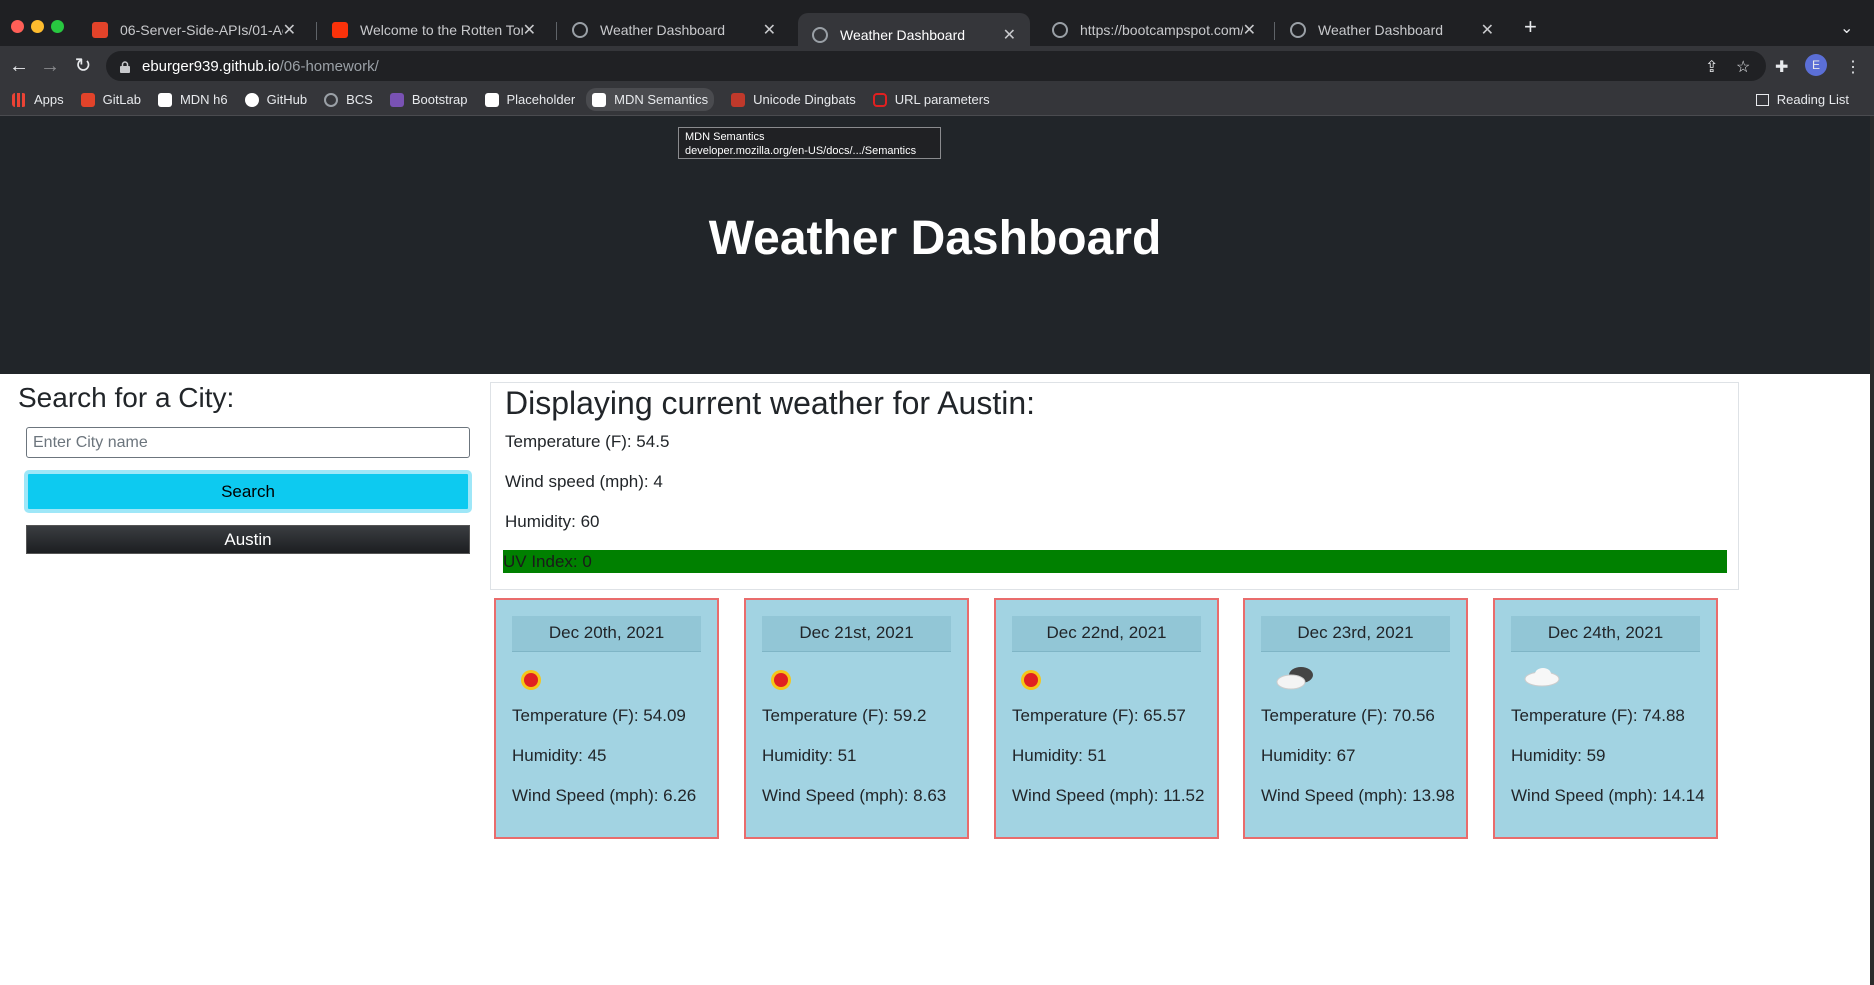 The height and width of the screenshot is (985, 1874). I want to click on rotten-tomatoes-icon, so click(340, 30).